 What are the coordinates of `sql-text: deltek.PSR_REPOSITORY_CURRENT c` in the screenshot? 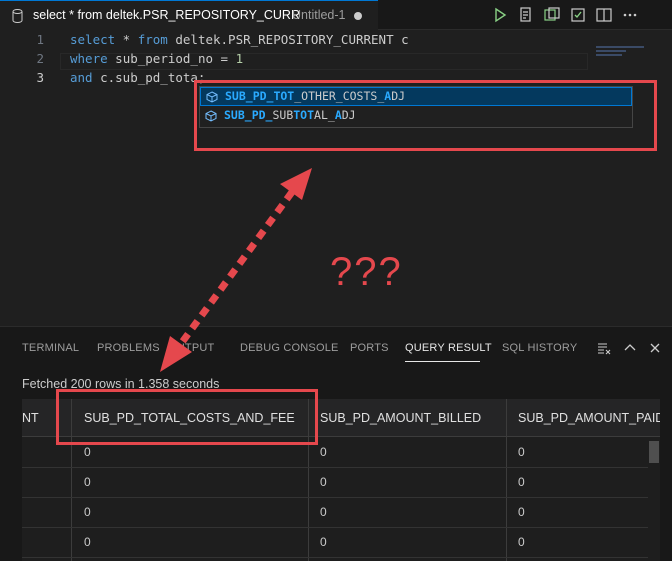 It's located at (288, 39).